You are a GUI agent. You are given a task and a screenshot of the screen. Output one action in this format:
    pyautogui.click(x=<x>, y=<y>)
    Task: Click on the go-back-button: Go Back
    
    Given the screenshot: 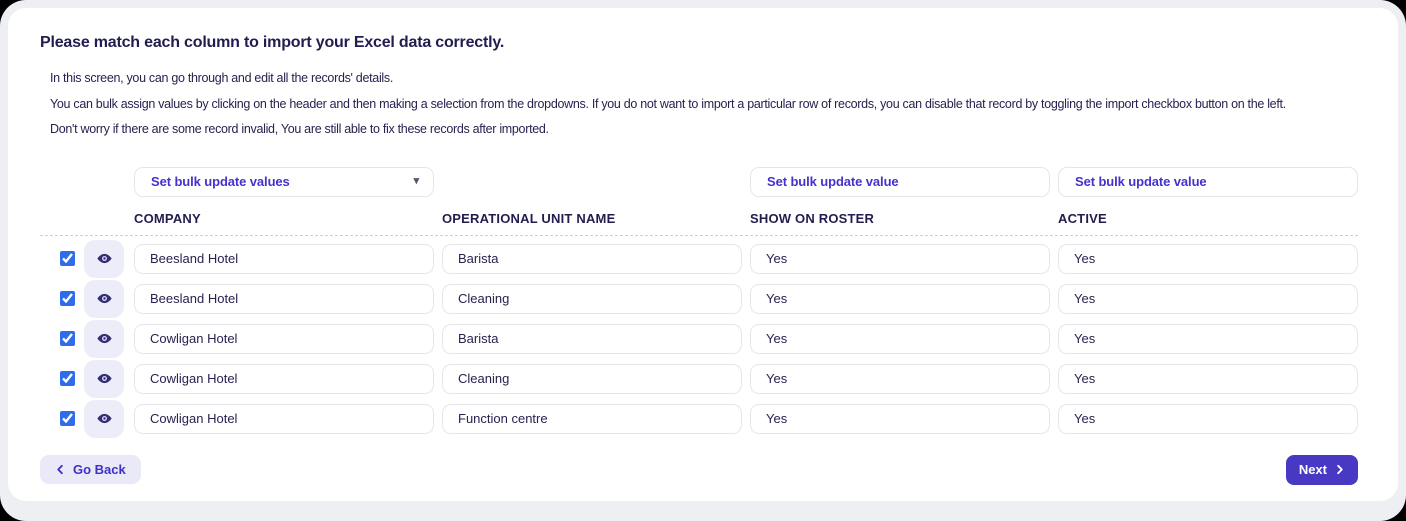 What is the action you would take?
    pyautogui.click(x=90, y=469)
    